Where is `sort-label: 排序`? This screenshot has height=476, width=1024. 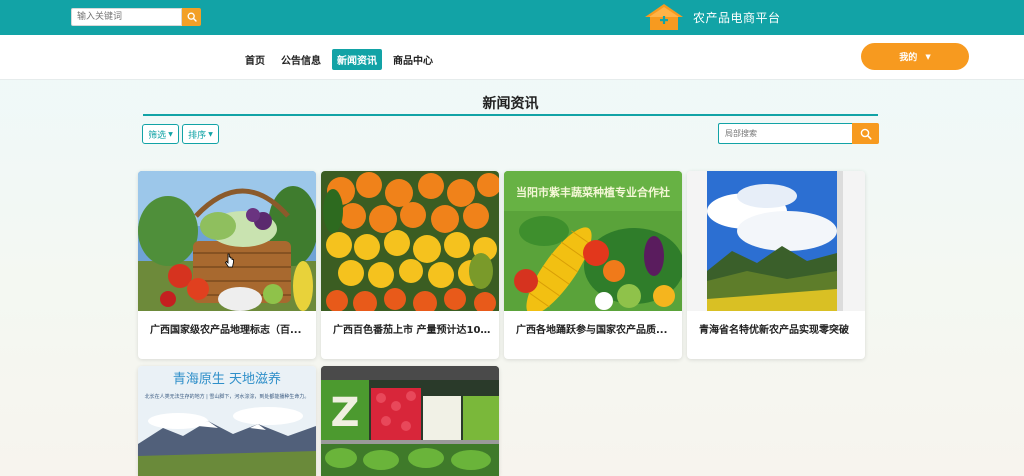
sort-label: 排序 is located at coordinates (197, 135).